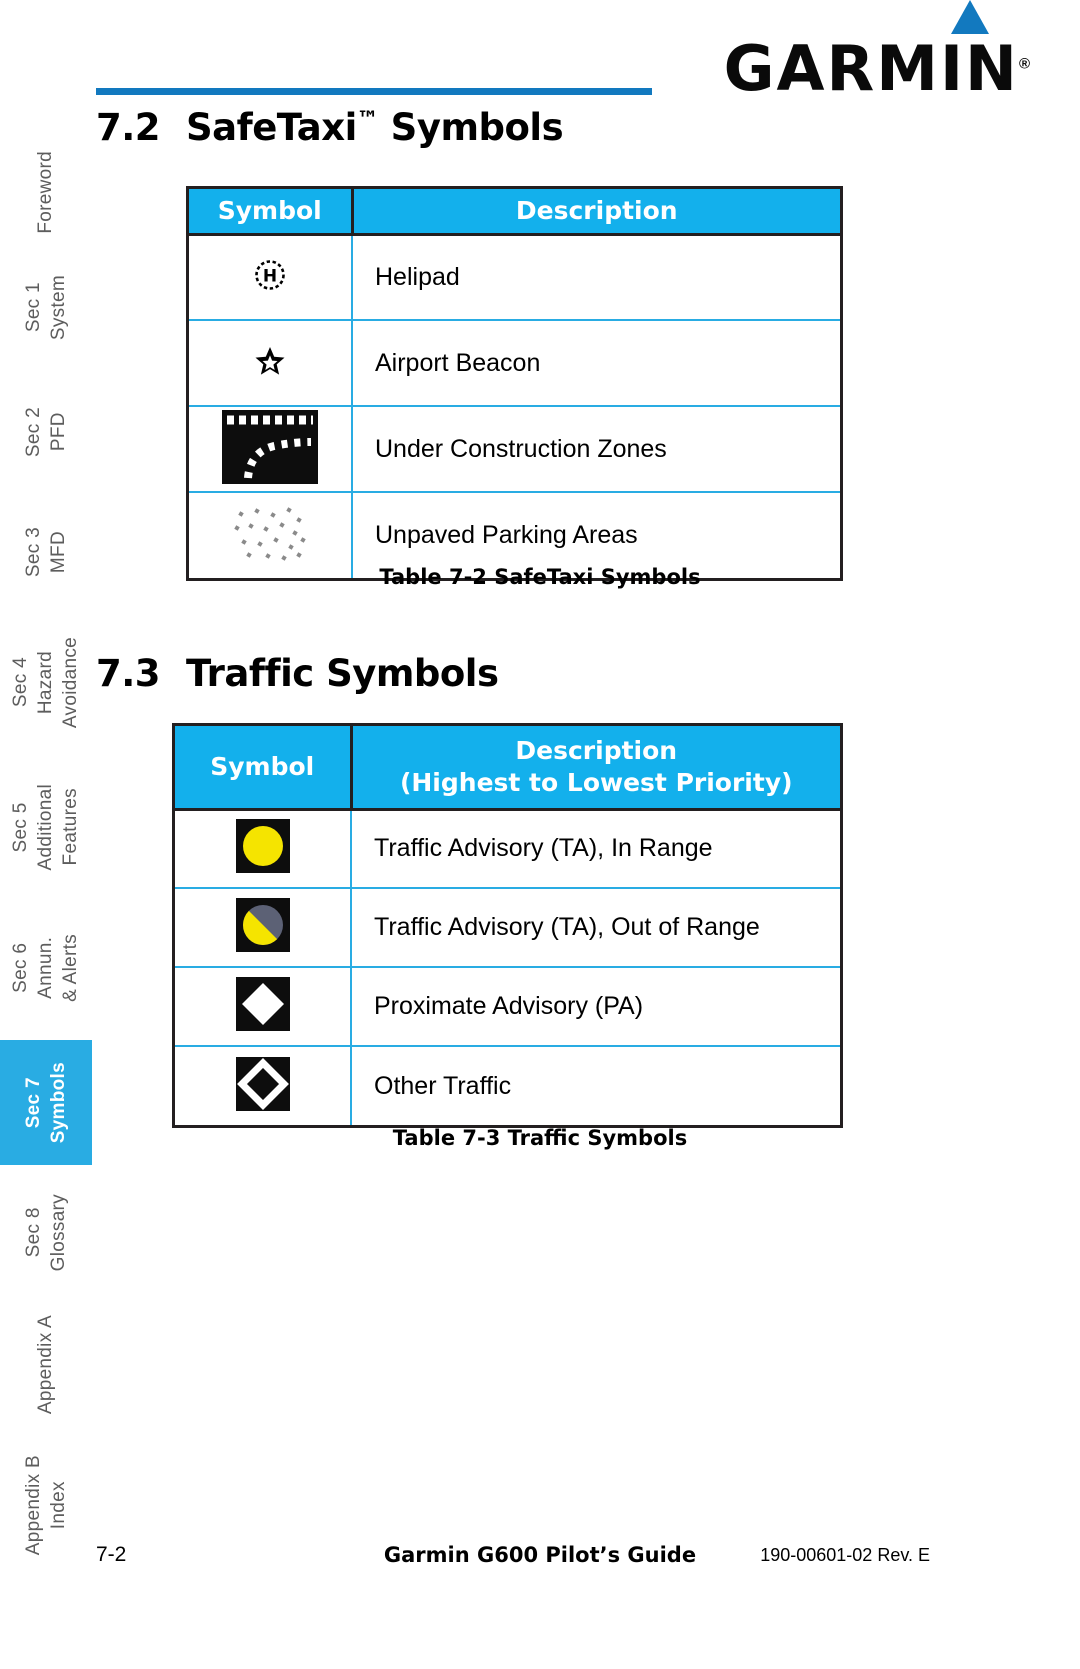  Describe the element at coordinates (871, 68) in the screenshot. I see `garmin-name: GARMIN` at that location.